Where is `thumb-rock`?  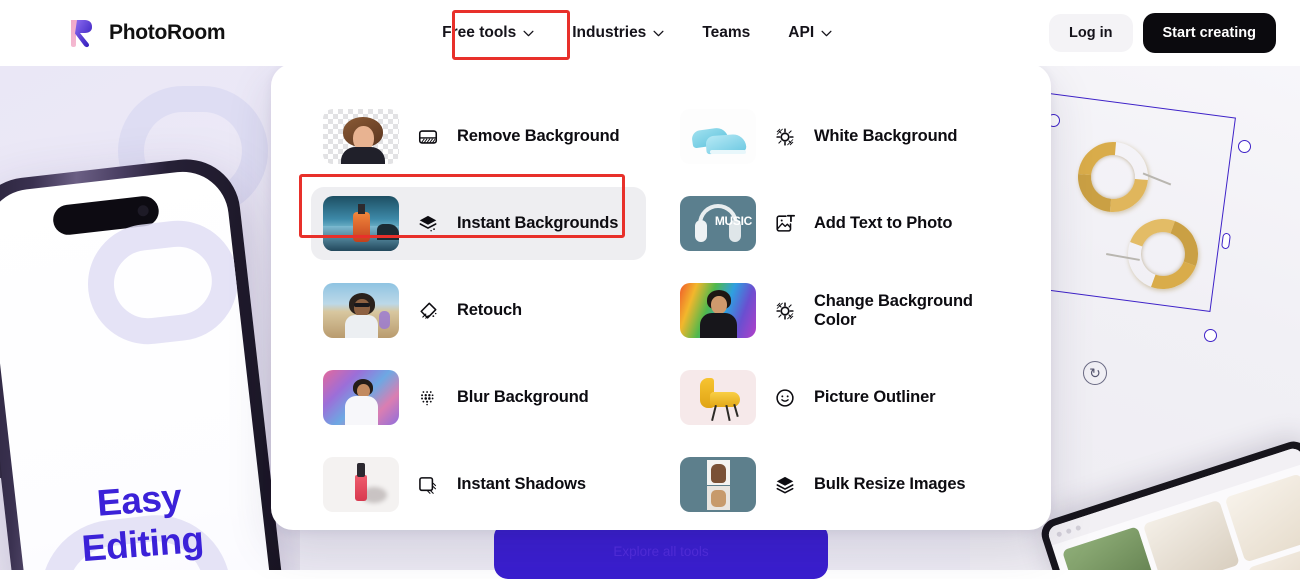 thumb-rock is located at coordinates (388, 232).